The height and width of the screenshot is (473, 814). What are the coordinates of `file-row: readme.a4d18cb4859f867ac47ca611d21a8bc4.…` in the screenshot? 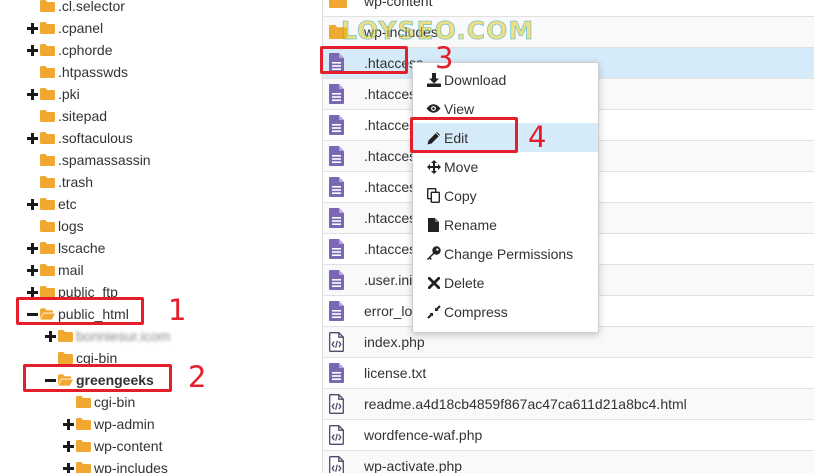 It's located at (568, 404).